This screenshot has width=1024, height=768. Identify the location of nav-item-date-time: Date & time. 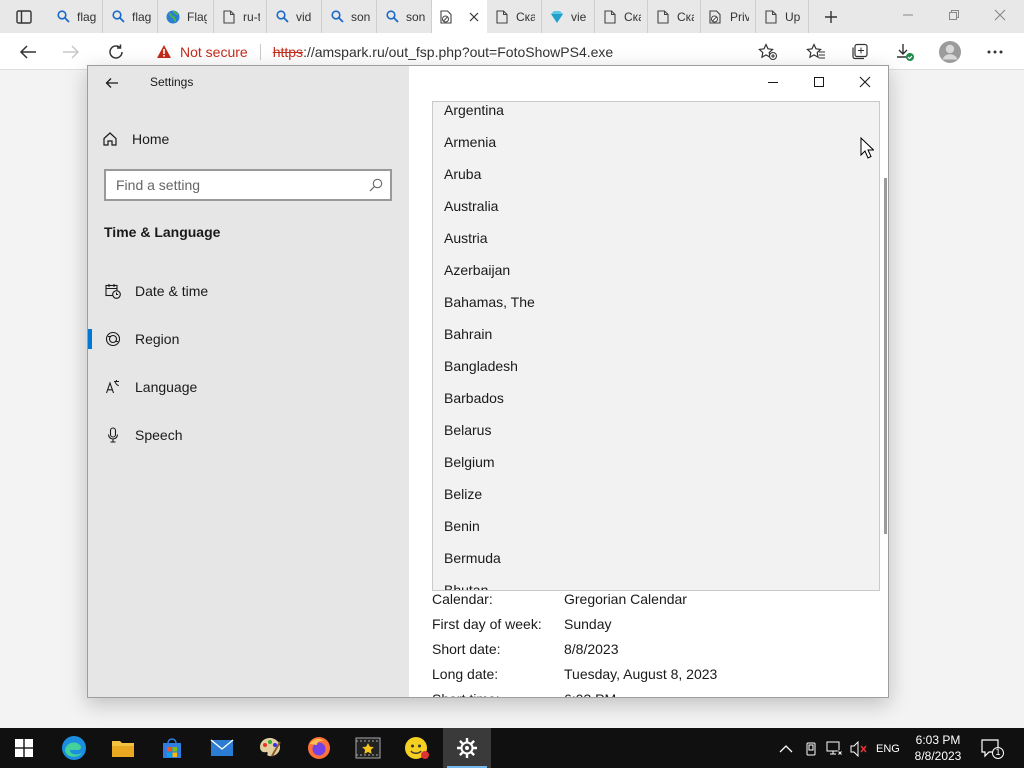
(248, 291).